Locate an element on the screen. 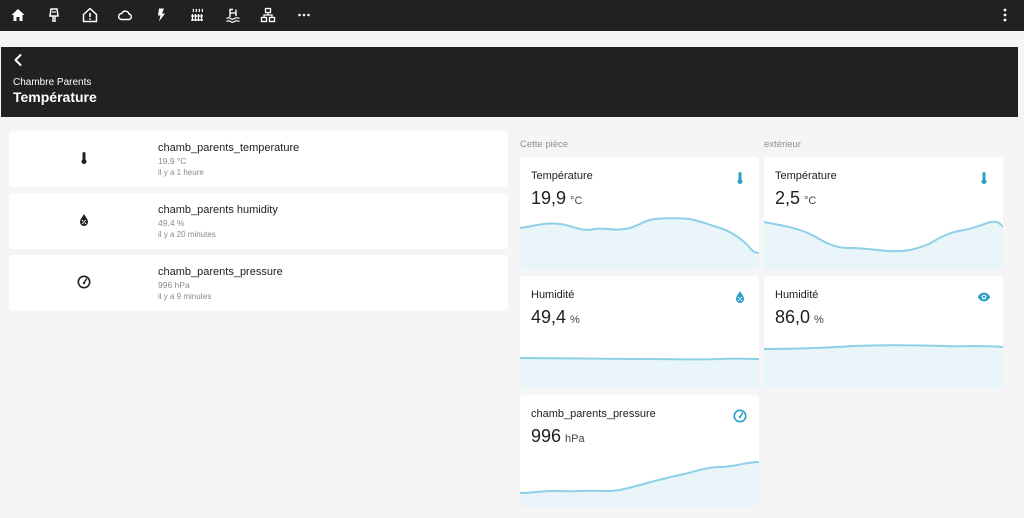 This screenshot has width=1024, height=518. card-value: 86,0% is located at coordinates (799, 317).